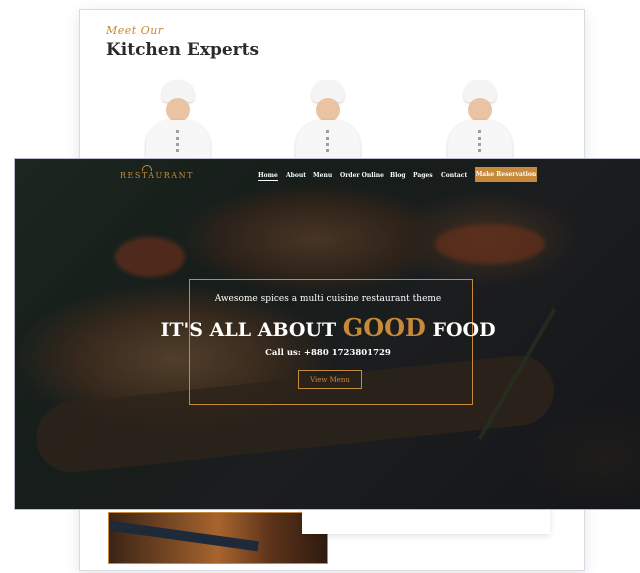  I want to click on nav-item-menu: Menu, so click(322, 175).